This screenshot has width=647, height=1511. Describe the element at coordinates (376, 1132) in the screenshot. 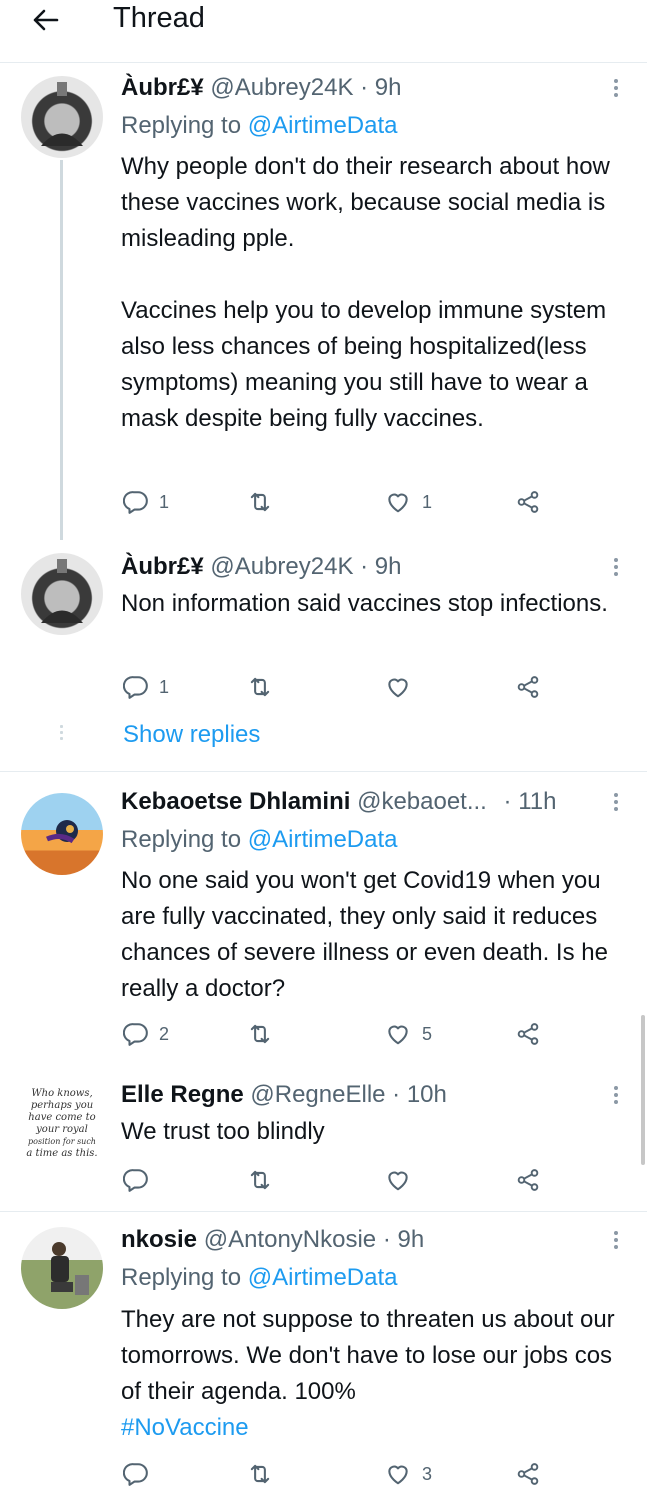

I see `tweet-text: We trust too blindly` at that location.